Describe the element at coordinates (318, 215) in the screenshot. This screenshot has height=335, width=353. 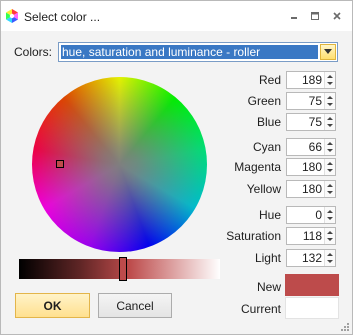
I see `hue-value: 0` at that location.